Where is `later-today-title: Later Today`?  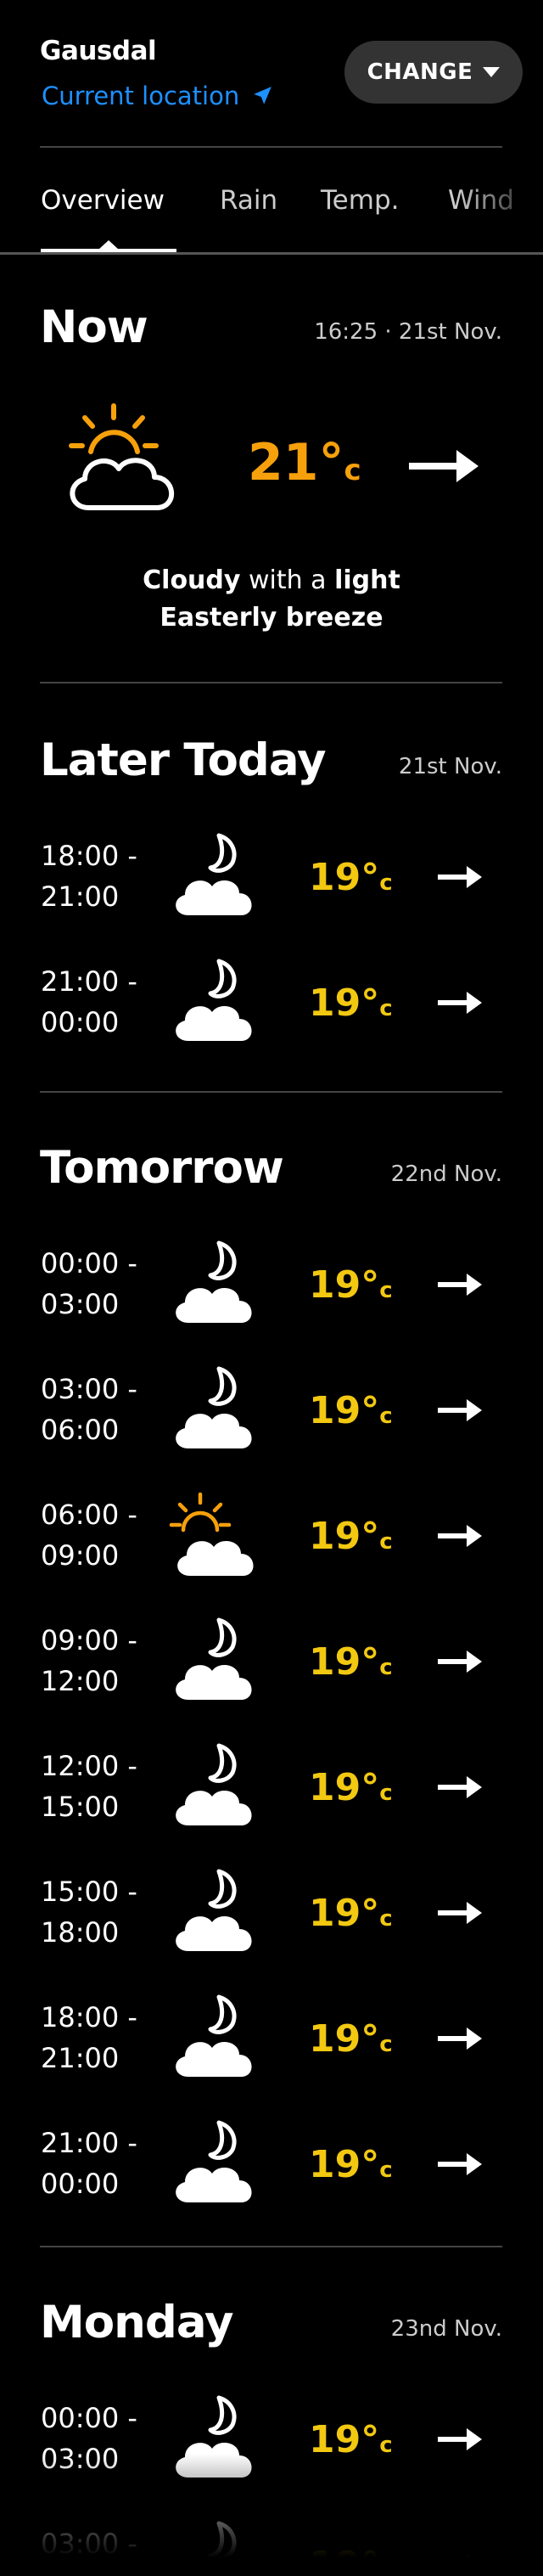
later-today-title: Later Today is located at coordinates (183, 760).